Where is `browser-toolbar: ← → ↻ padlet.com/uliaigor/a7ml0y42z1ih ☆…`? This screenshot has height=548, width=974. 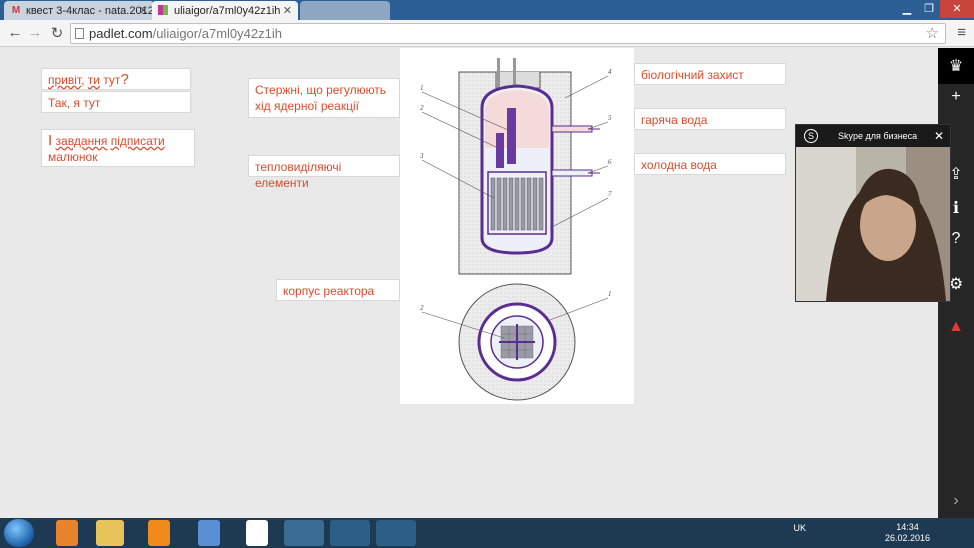
browser-toolbar: ← → ↻ padlet.com/uliaigor/a7ml0y42z1ih ☆… is located at coordinates (487, 33).